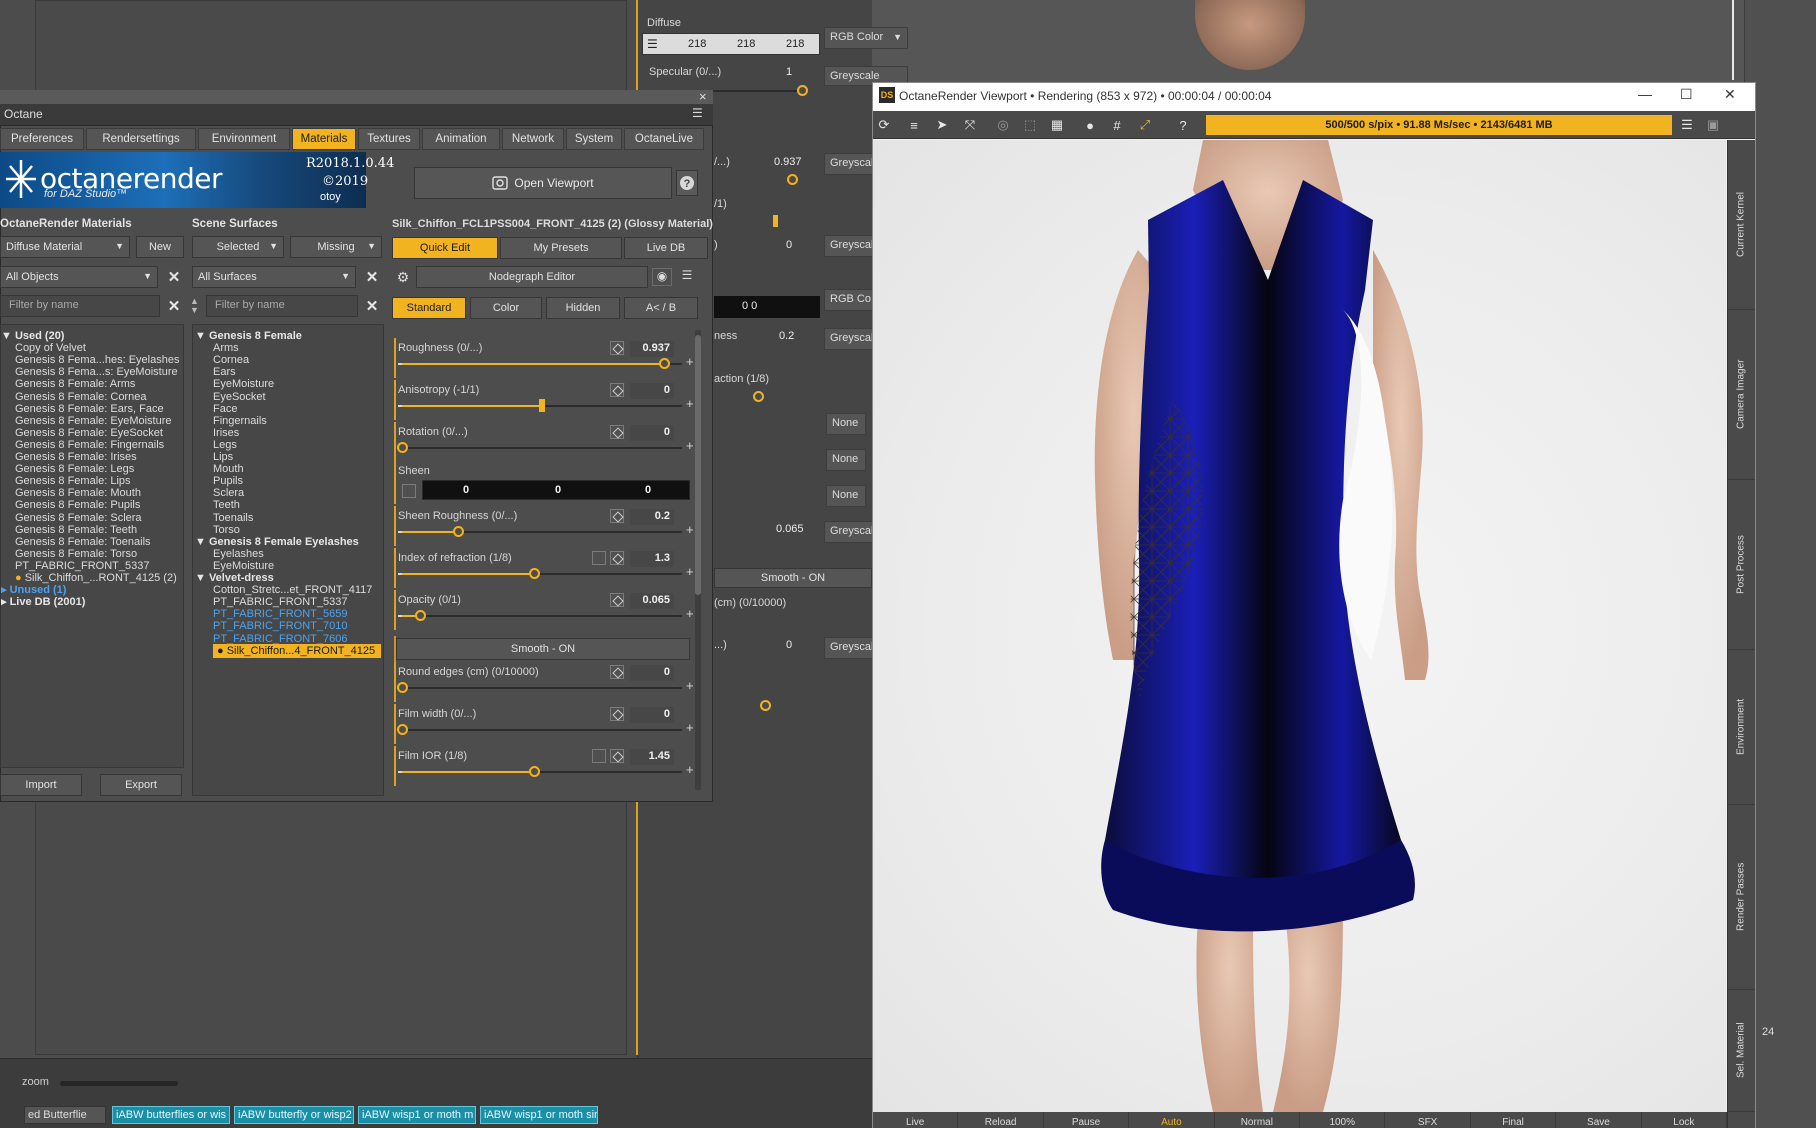 Image resolution: width=1816 pixels, height=1128 pixels. I want to click on clear-surfaces-name-filter-icon: ✕, so click(372, 306).